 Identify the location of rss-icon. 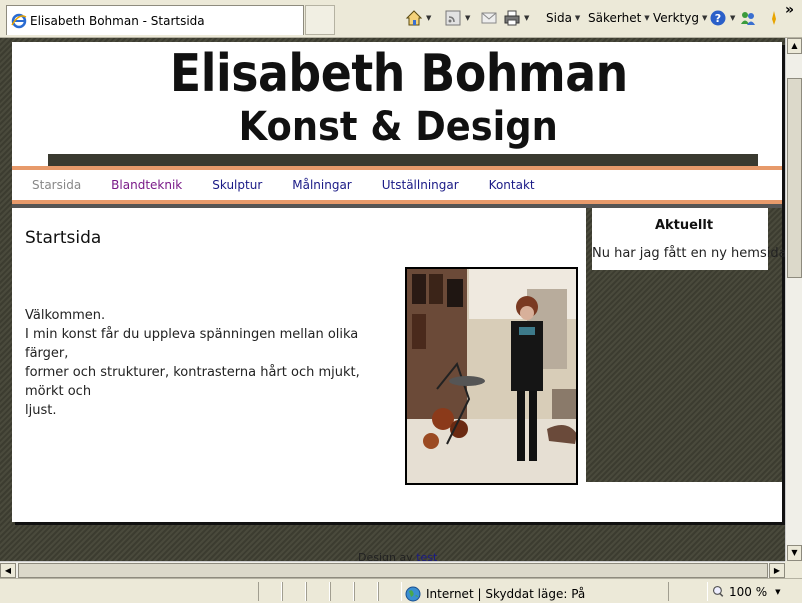
(453, 18).